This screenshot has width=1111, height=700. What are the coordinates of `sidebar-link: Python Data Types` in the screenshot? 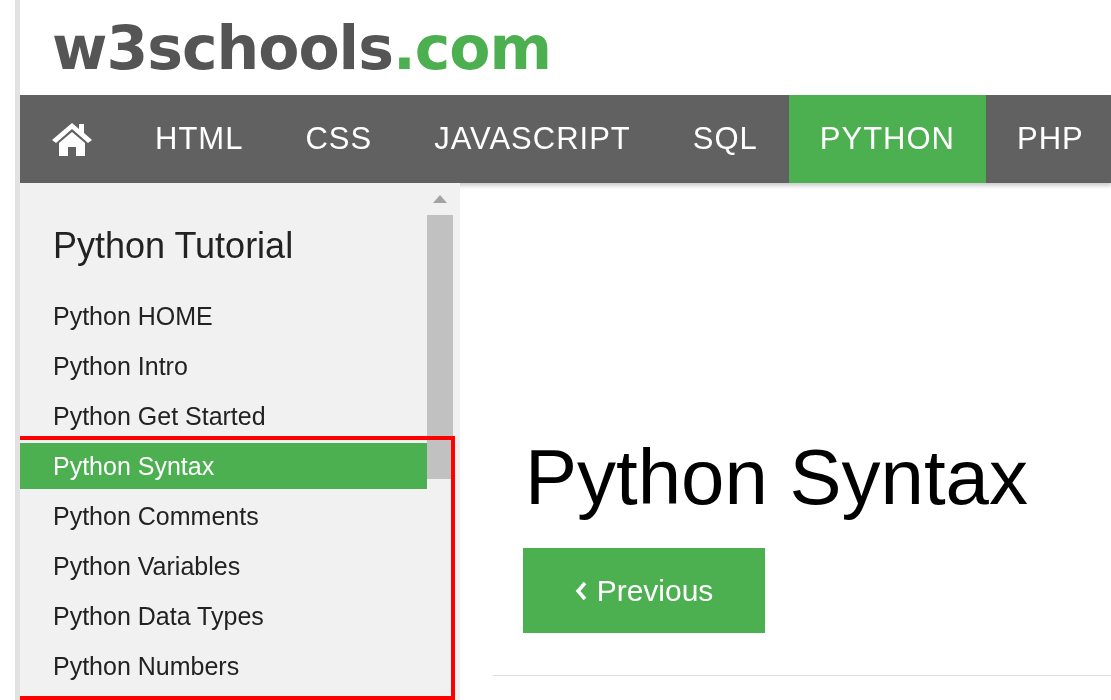 It's located at (223, 616).